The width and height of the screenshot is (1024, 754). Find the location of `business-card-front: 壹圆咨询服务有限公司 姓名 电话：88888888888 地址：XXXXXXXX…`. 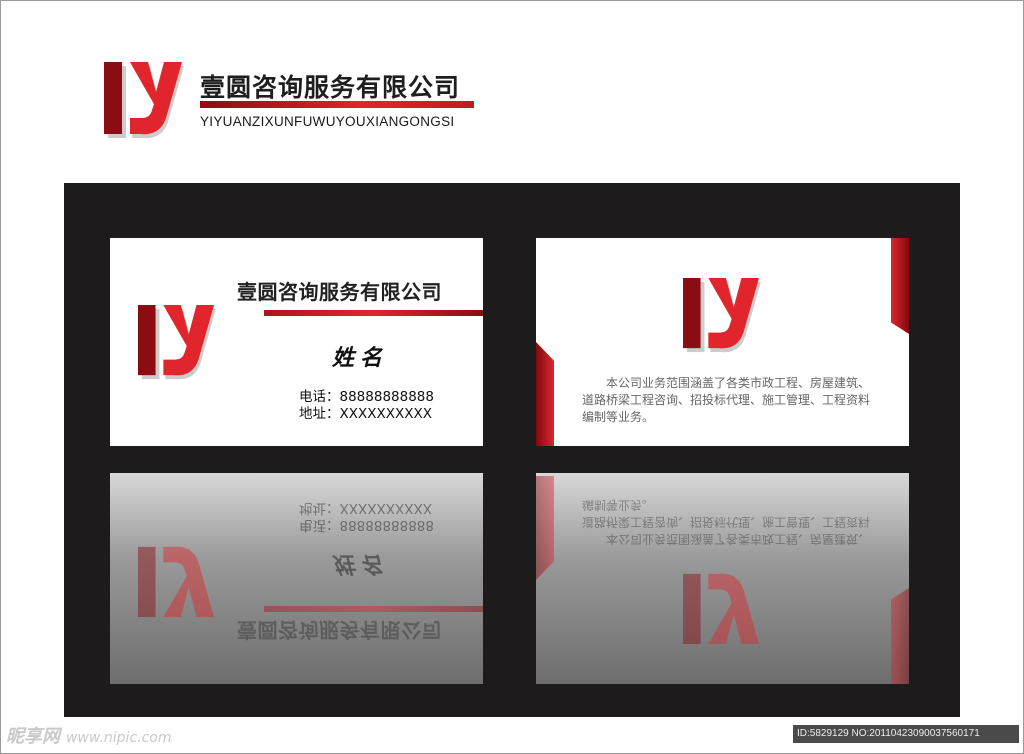

business-card-front: 壹圆咨询服务有限公司 姓名 电话：88888888888 地址：XXXXXXXX… is located at coordinates (296, 342).